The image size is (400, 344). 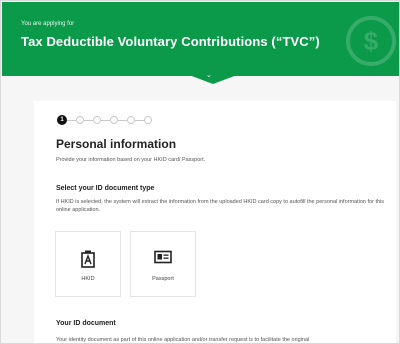 I want to click on banner-subtitle: You are applying for, so click(x=48, y=24).